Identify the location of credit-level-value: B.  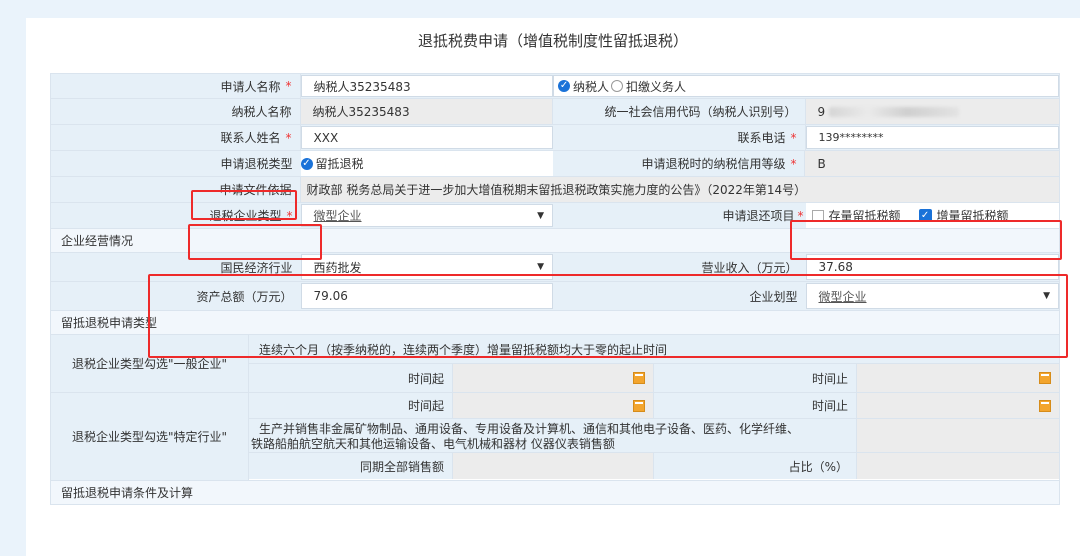
(932, 163).